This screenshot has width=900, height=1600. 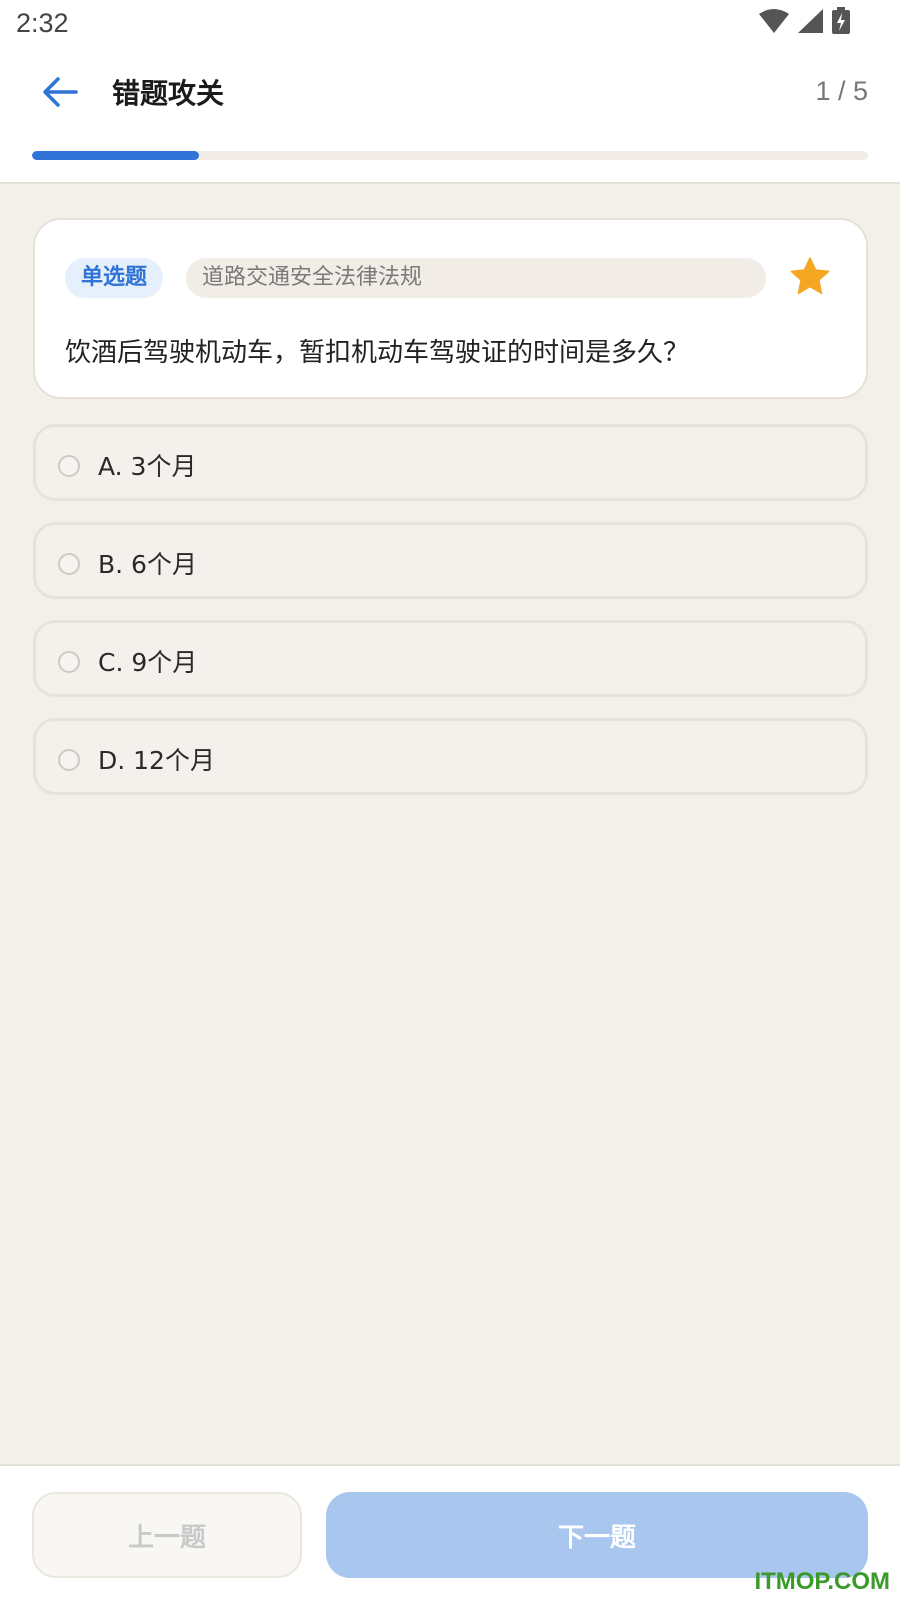 What do you see at coordinates (450, 308) in the screenshot?
I see `question-card: 单选题 道路交通安全法律法规 饮酒后驾驶机动车，暂扣机动车驾驶证的时间是多久？` at bounding box center [450, 308].